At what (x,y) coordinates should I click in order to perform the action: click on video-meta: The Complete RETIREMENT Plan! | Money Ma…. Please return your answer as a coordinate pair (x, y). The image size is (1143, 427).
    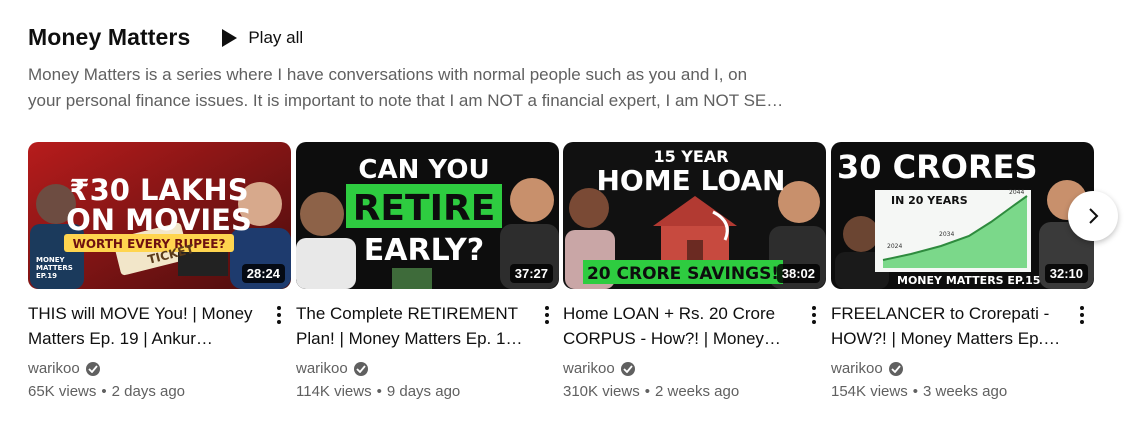
    Looking at the image, I should click on (427, 350).